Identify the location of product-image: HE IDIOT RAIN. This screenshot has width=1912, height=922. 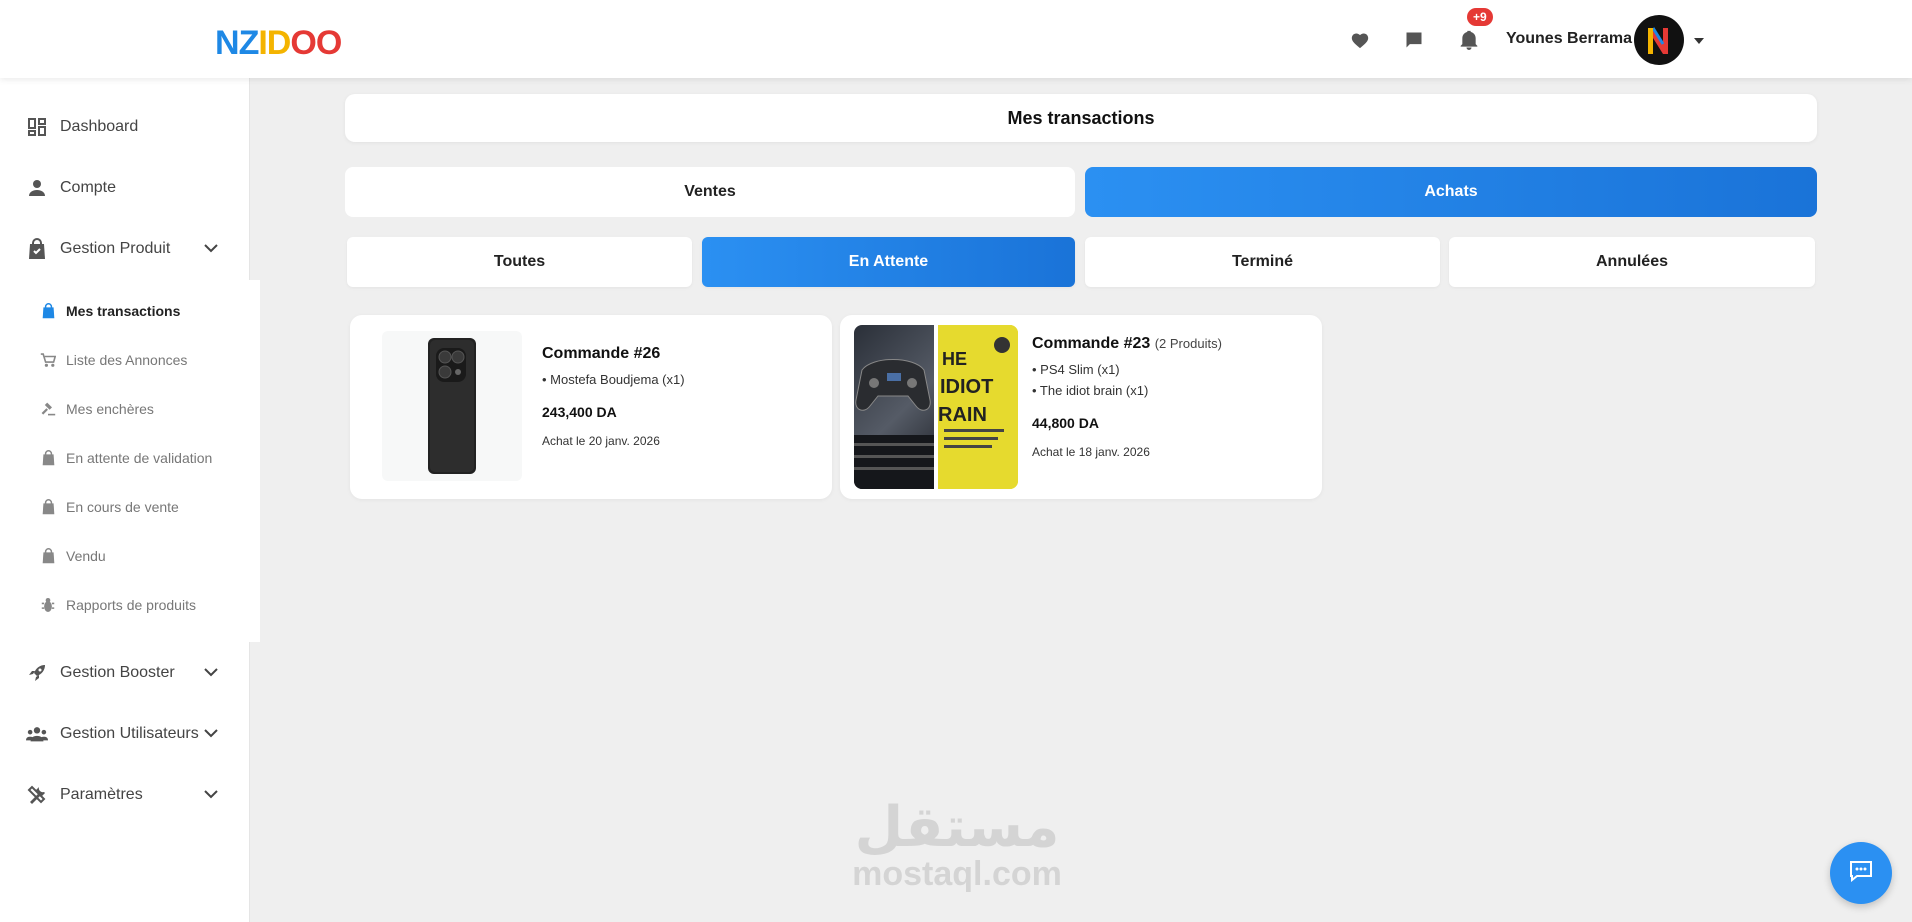
(978, 407).